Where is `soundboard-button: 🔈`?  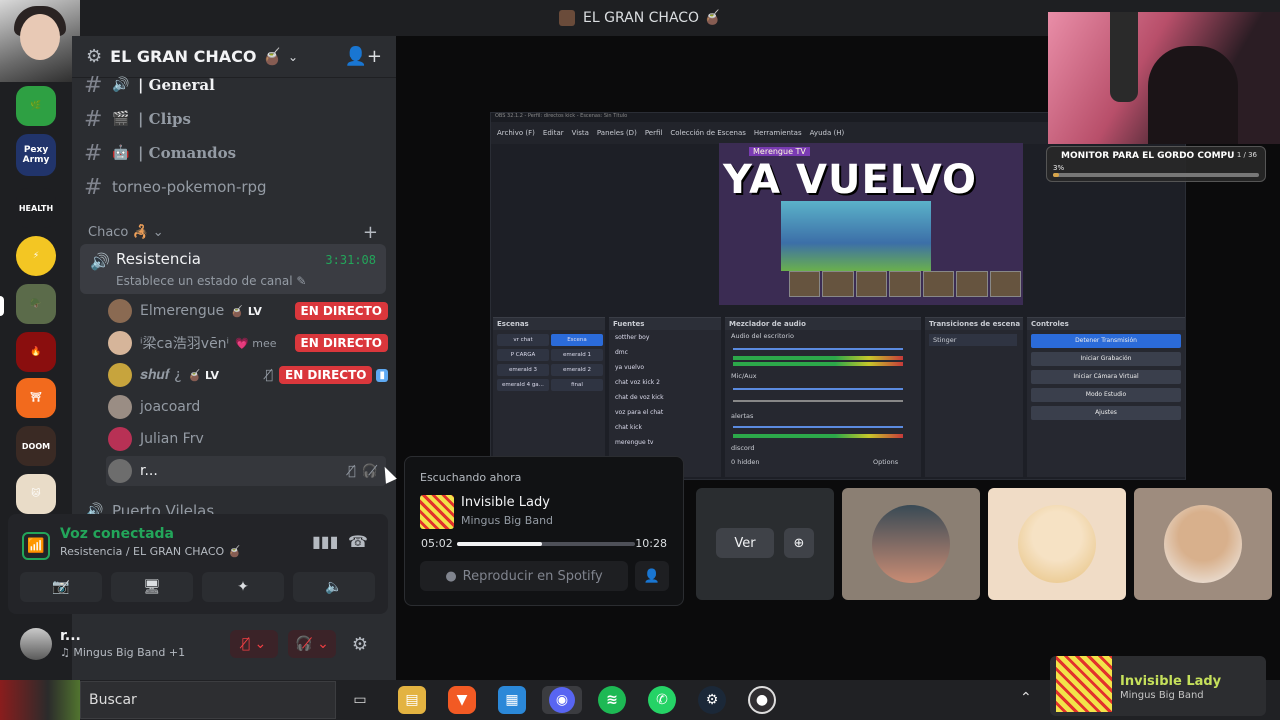
soundboard-button: 🔈 is located at coordinates (334, 587).